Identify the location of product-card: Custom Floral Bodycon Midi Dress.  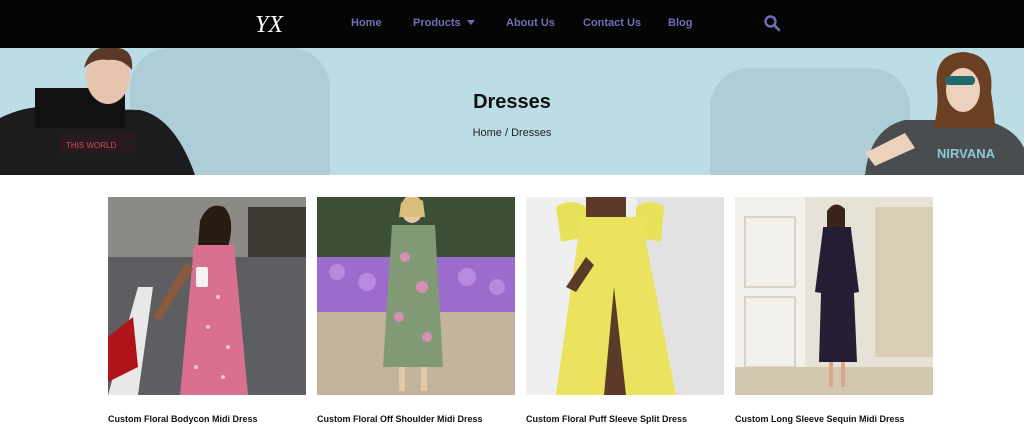
(207, 310).